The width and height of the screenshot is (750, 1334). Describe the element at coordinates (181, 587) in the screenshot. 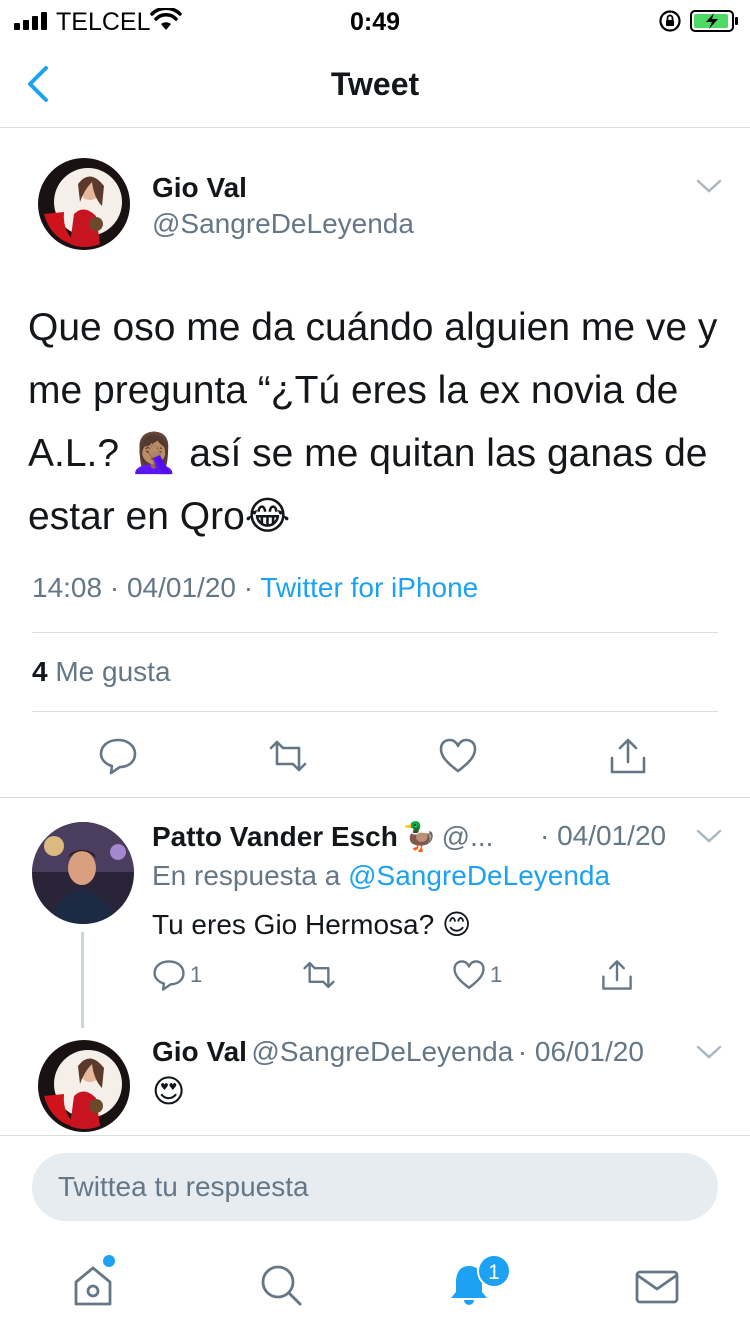

I see `tweet-date: 04/01/20` at that location.